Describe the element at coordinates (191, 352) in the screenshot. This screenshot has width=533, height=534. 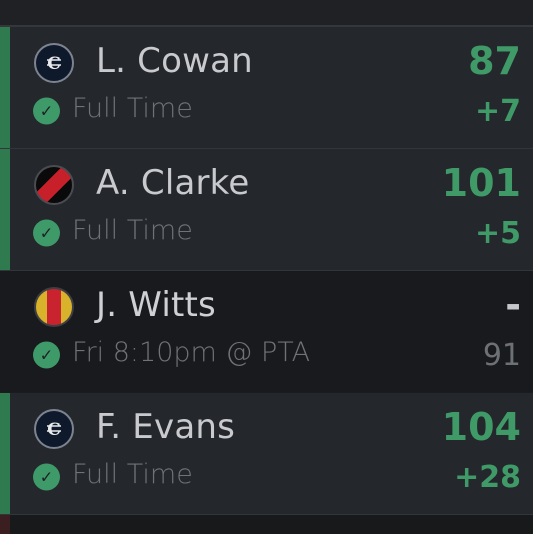
I see `game-status: Fri 8:10pm @ PTA` at that location.